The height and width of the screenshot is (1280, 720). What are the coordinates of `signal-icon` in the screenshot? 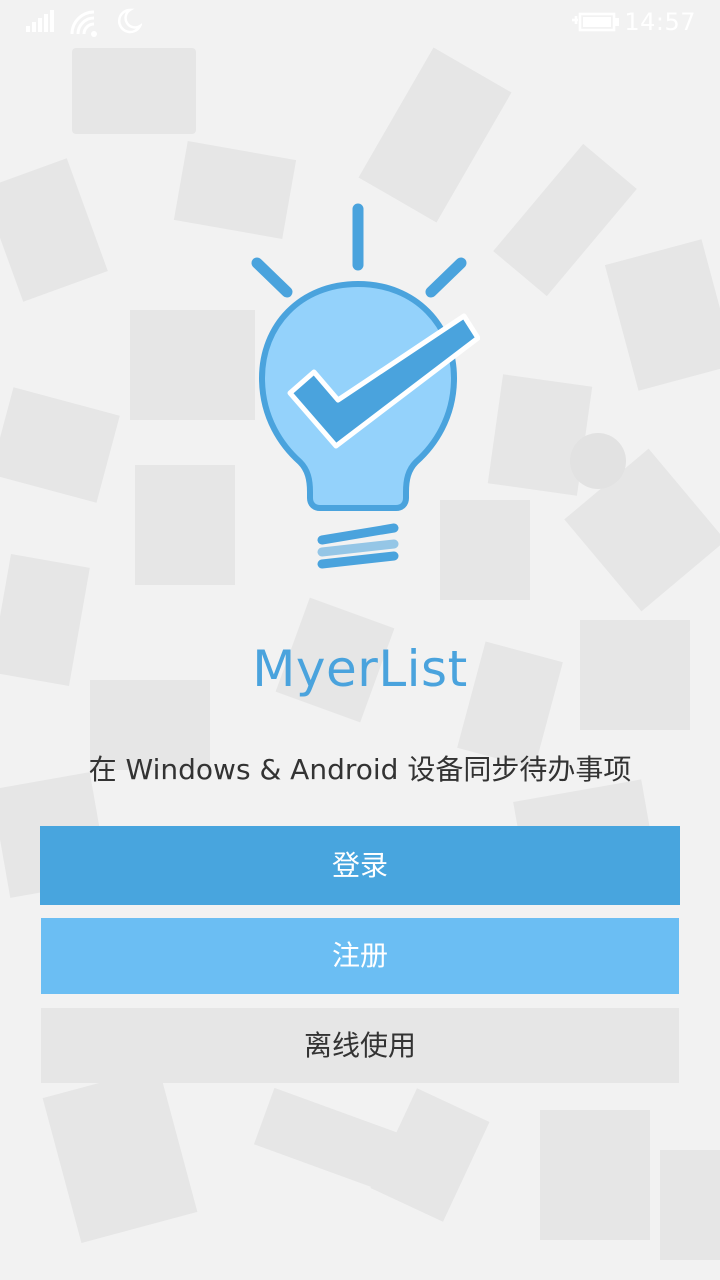 It's located at (40, 21).